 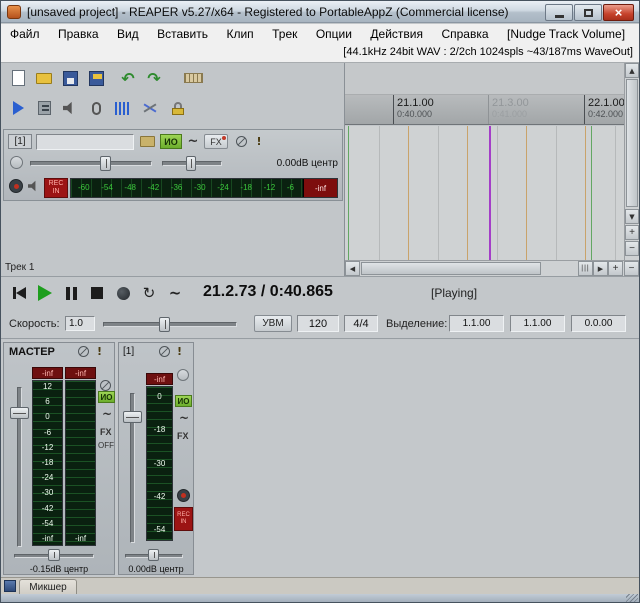 I want to click on channel1-envelope-button: ~, so click(x=184, y=418).